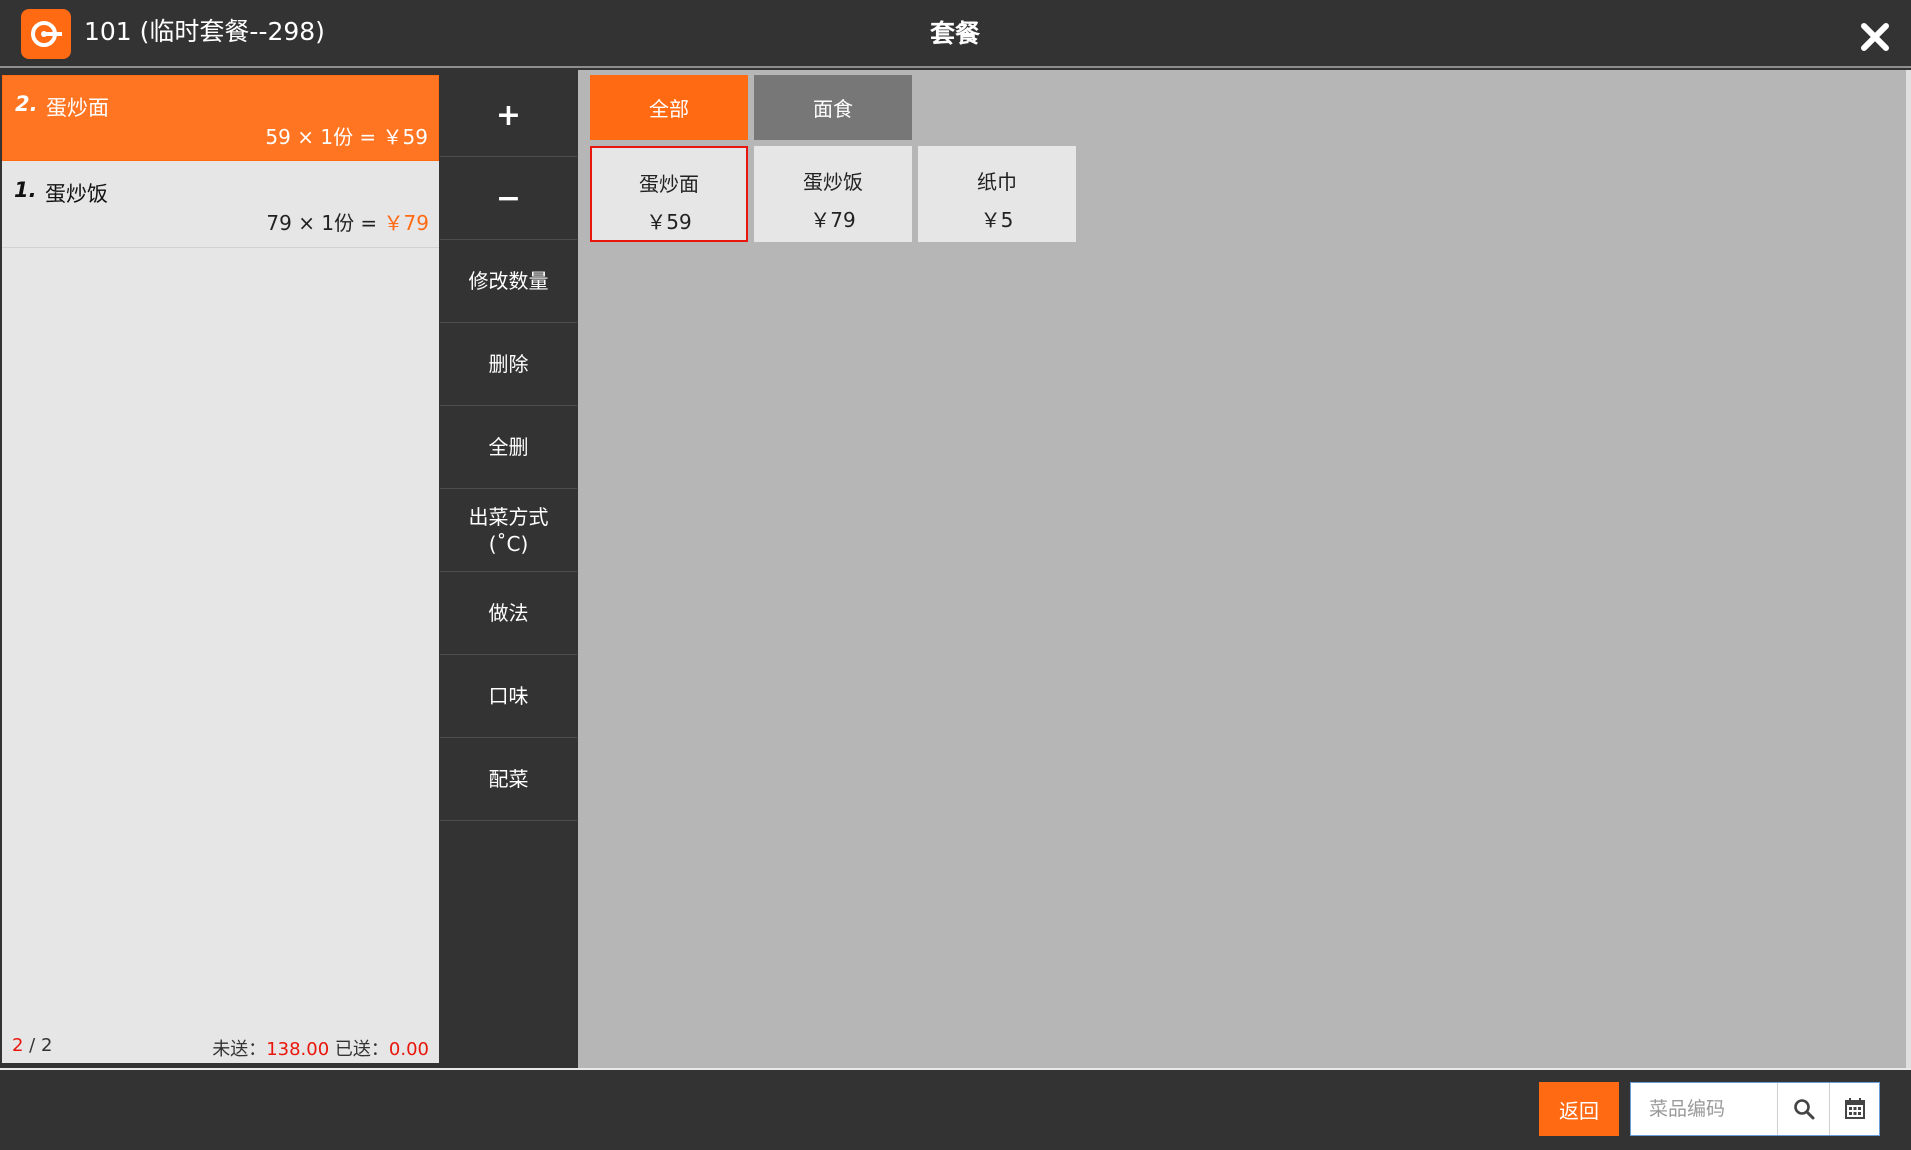 This screenshot has height=1150, width=1911. Describe the element at coordinates (298, 1049) in the screenshot. I see `unsent-value: 138.00` at that location.